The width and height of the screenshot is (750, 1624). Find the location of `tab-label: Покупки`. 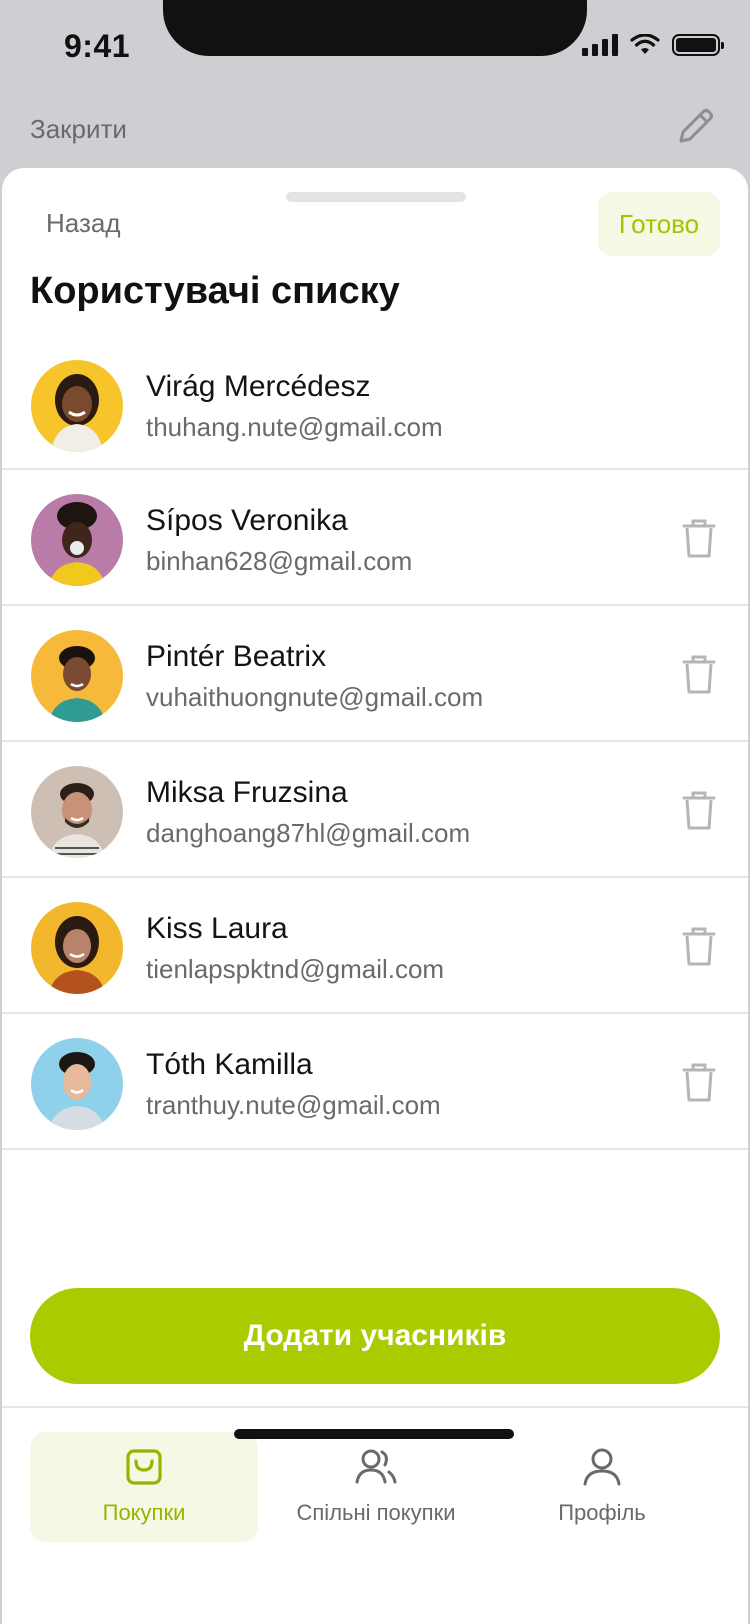

tab-label: Покупки is located at coordinates (144, 1512).